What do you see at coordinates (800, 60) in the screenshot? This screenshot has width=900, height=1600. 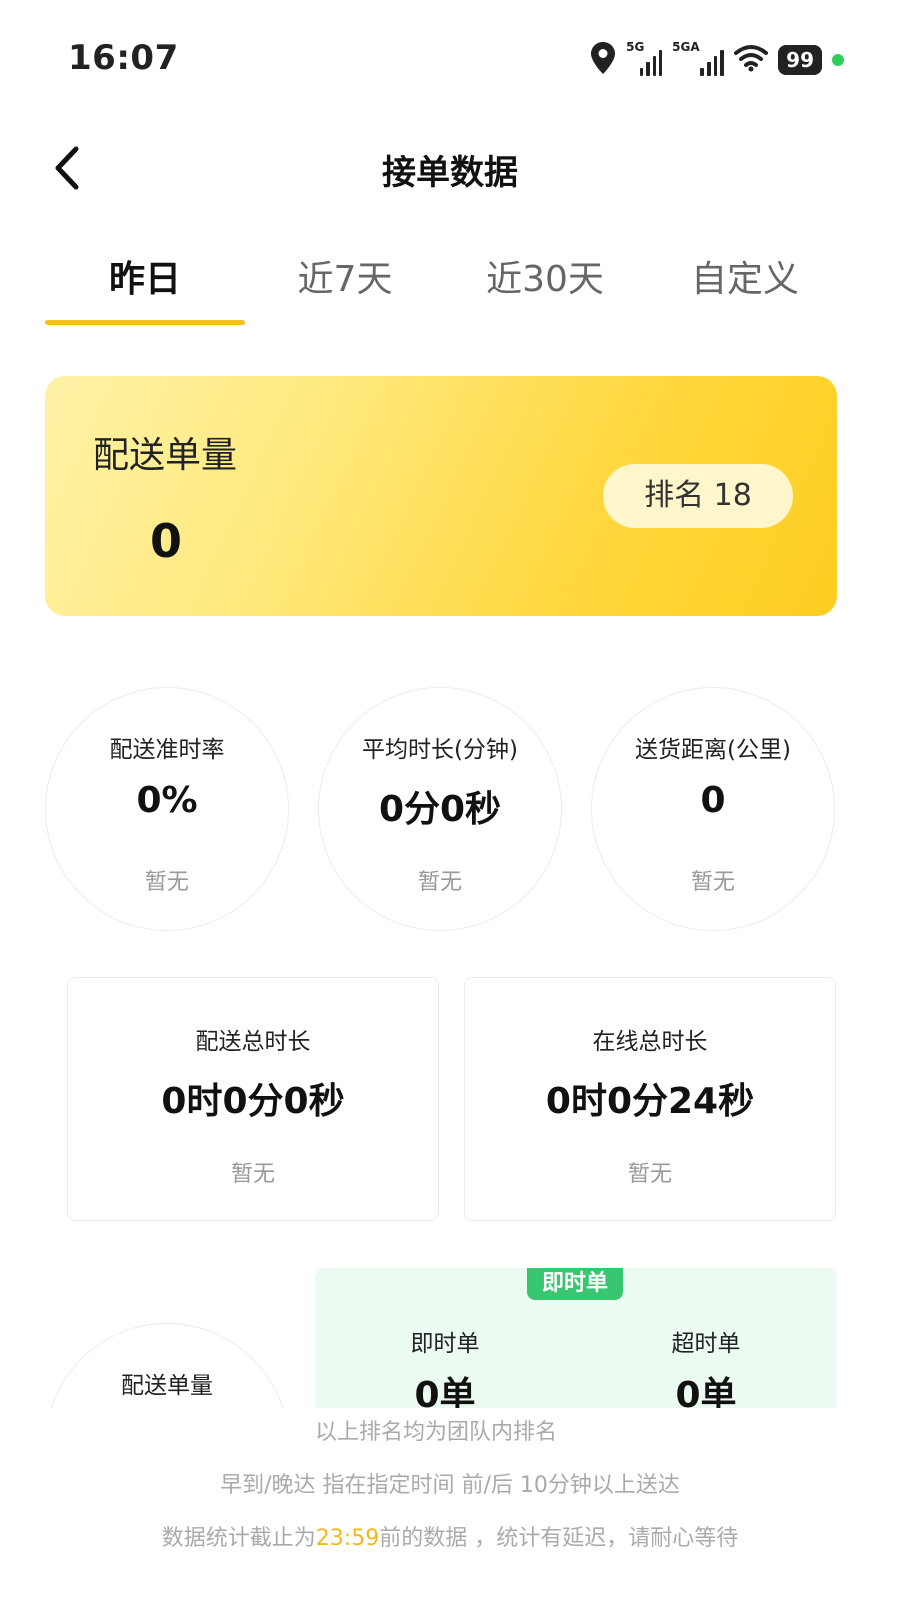 I see `battery-indicator: 99` at bounding box center [800, 60].